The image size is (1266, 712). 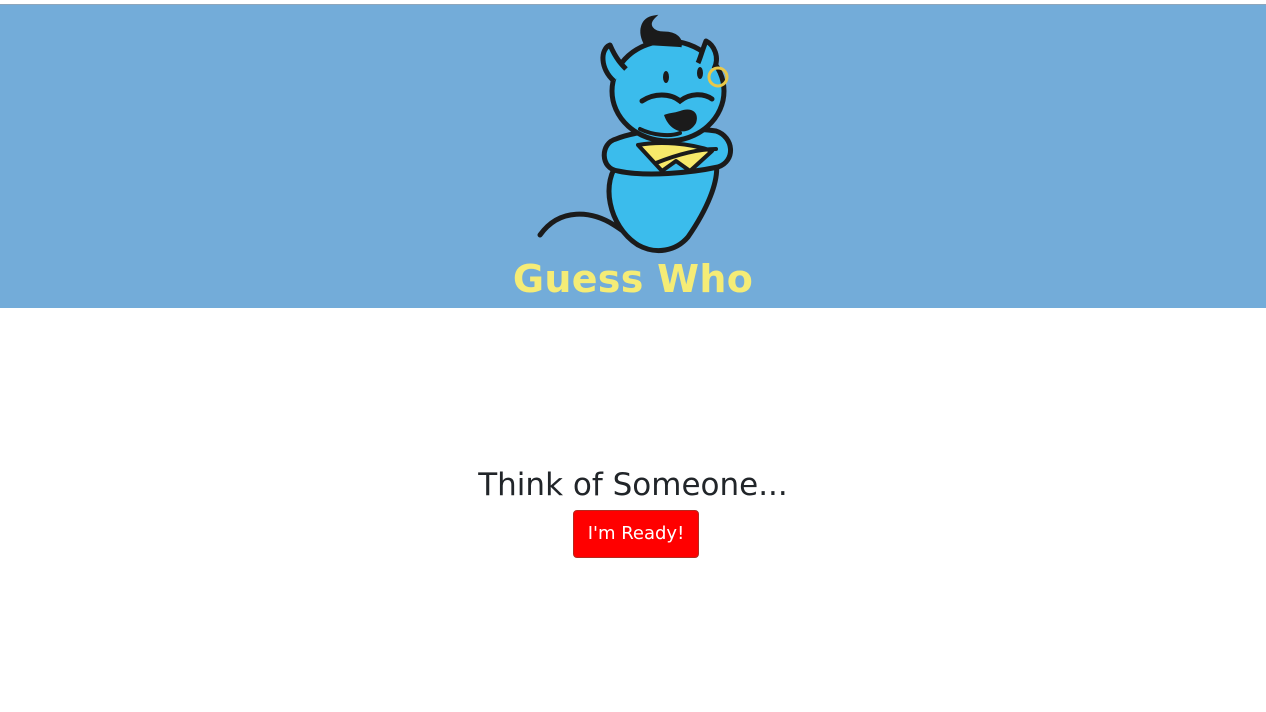 What do you see at coordinates (636, 534) in the screenshot?
I see `ready-button: I'm Ready!` at bounding box center [636, 534].